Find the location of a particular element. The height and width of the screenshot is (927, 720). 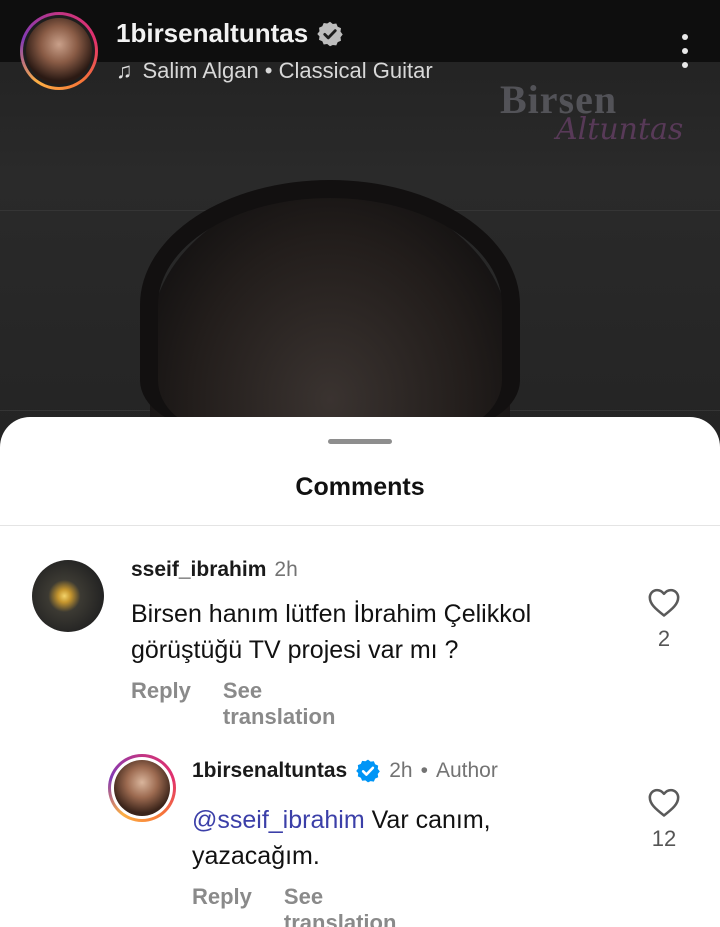

music-title: Salim Algan • Classical Guitar is located at coordinates (288, 71).